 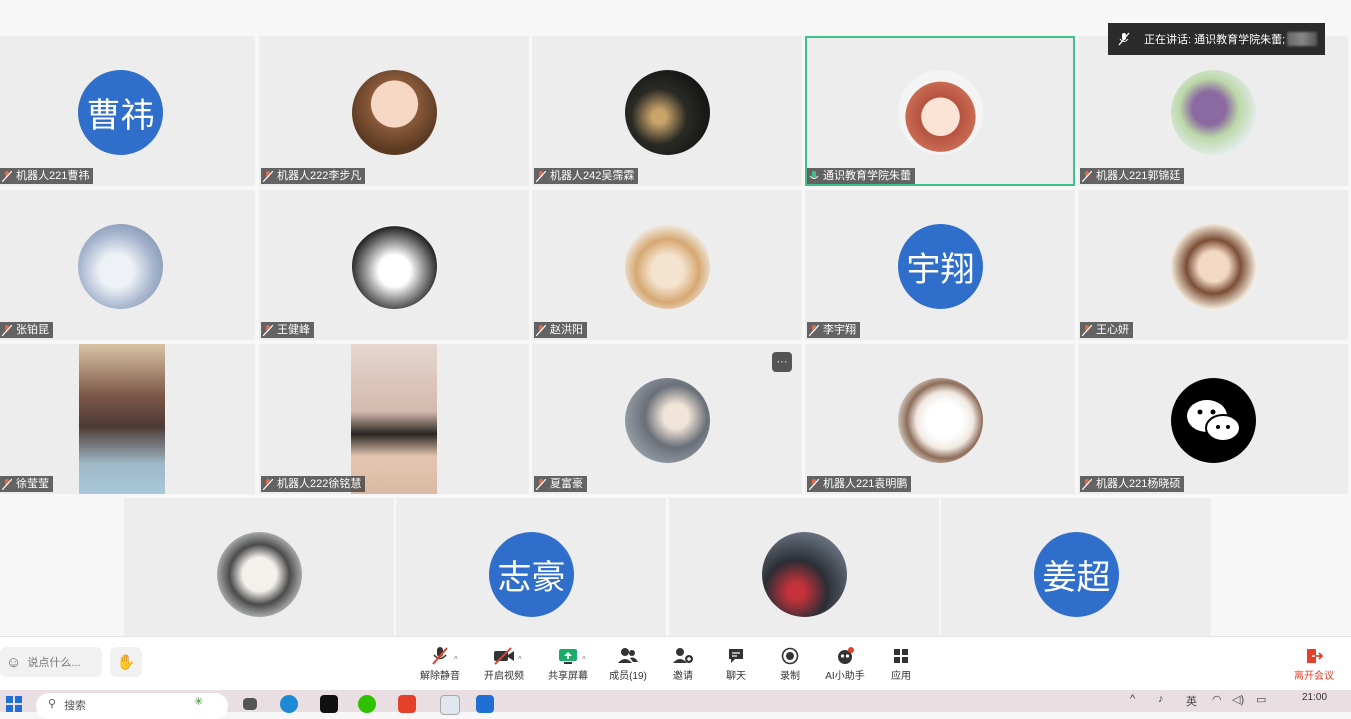 What do you see at coordinates (250, 704) in the screenshot?
I see `task-view-icon` at bounding box center [250, 704].